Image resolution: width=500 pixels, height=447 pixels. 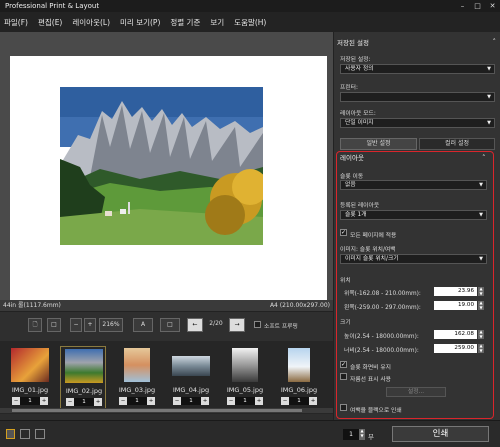 I want to click on thumbnail-image, so click(x=84, y=366).